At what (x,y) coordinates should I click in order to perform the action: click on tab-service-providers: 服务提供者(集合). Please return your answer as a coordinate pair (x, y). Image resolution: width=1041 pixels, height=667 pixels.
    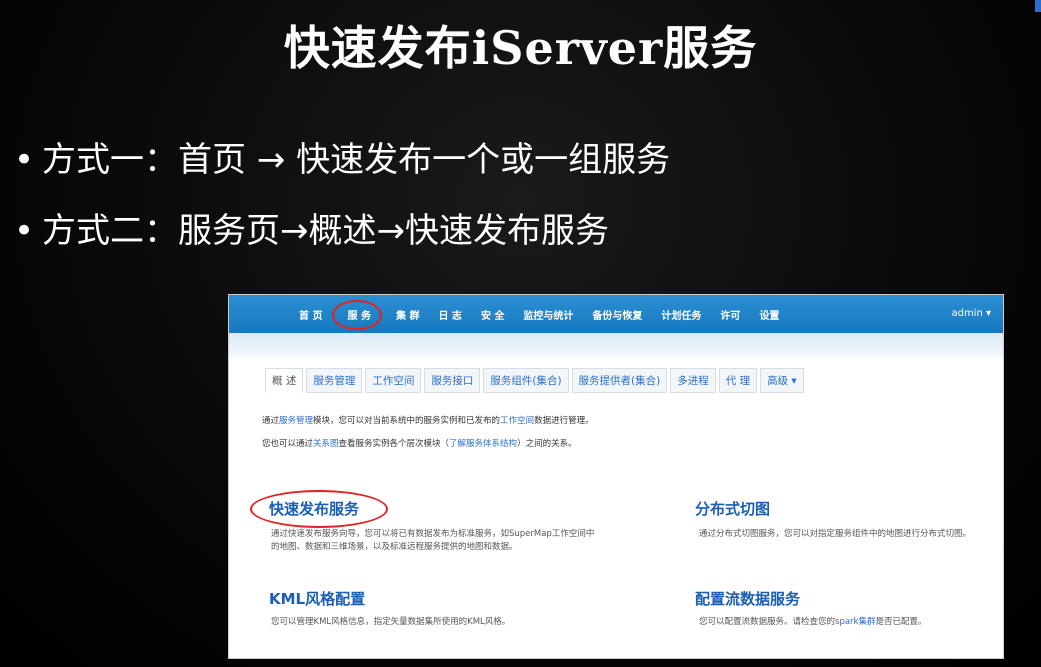
    Looking at the image, I should click on (619, 380).